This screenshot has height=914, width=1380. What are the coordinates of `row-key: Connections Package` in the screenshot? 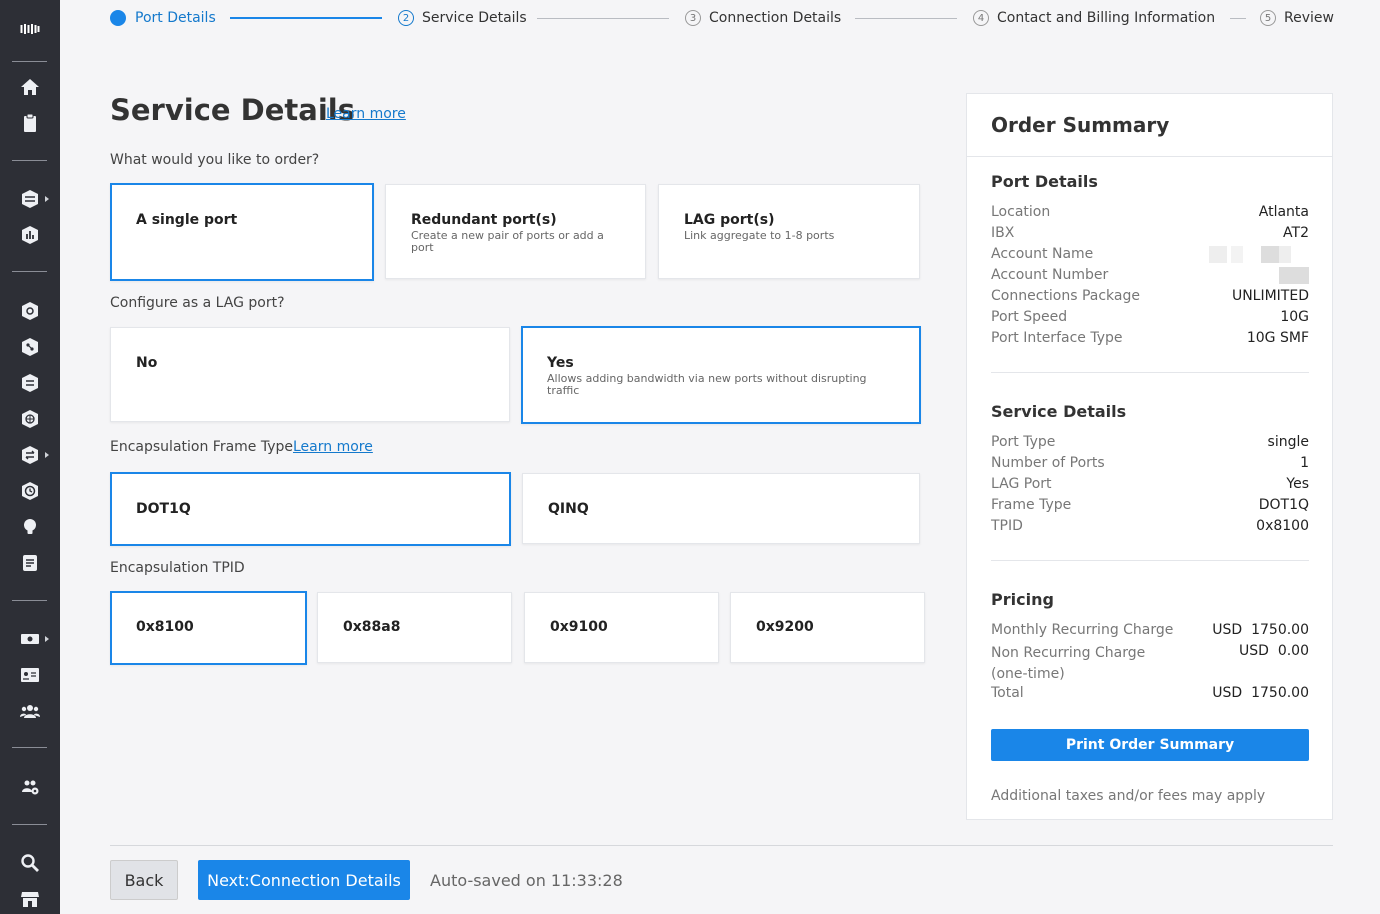 It's located at (1065, 296).